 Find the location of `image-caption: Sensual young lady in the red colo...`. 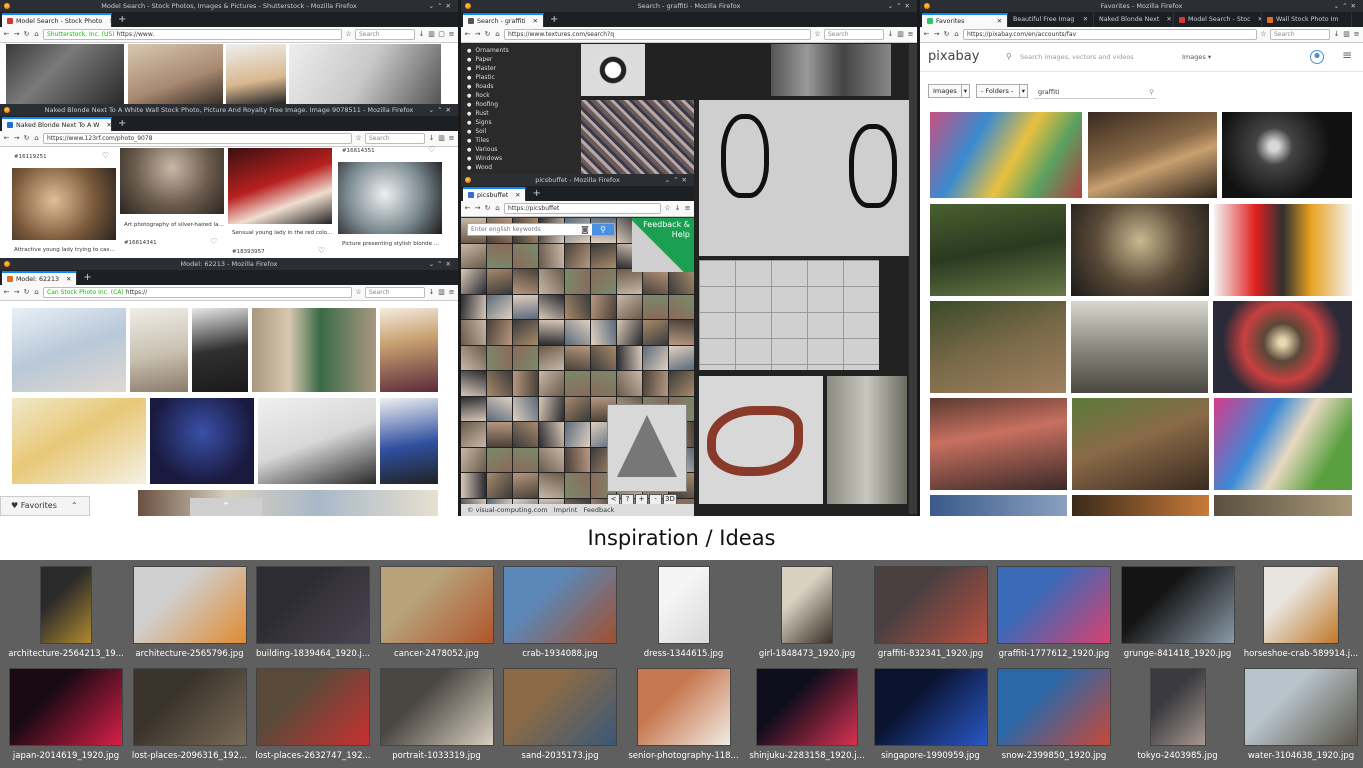

image-caption: Sensual young lady in the red colo... is located at coordinates (282, 233).